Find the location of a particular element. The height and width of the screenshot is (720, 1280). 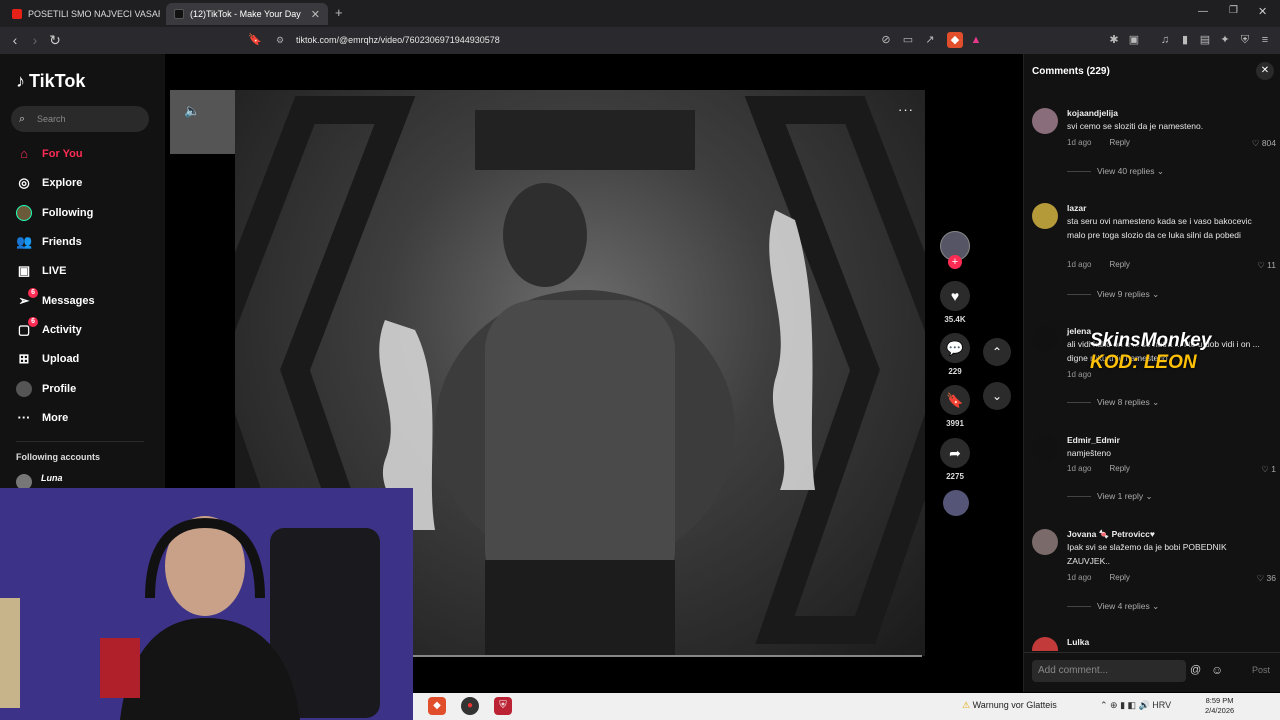

commenter-name: jelena is located at coordinates (1079, 331).